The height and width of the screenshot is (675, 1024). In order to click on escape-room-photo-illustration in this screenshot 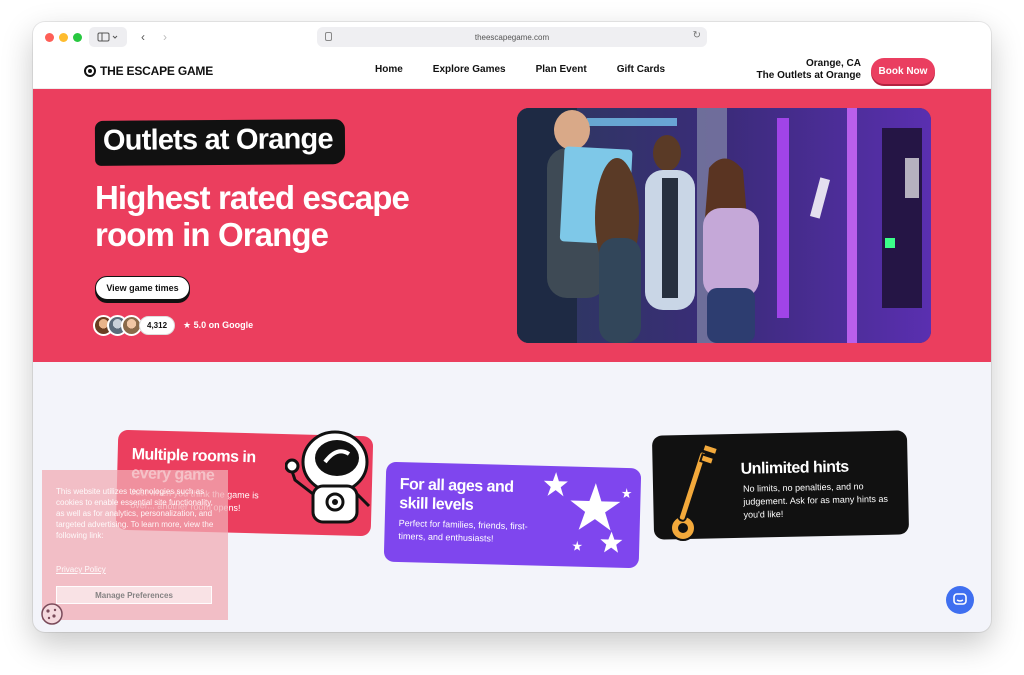, I will do `click(724, 225)`.